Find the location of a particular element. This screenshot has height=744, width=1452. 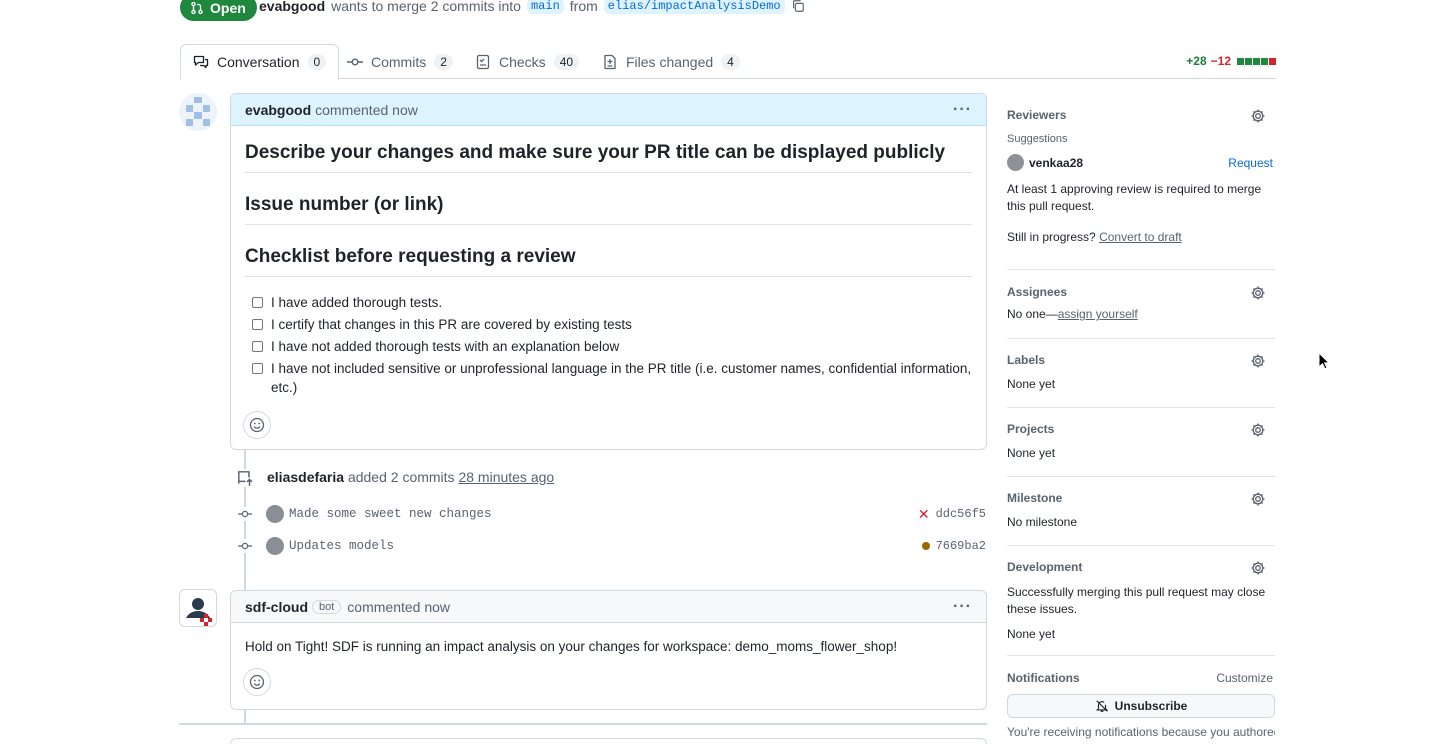

comment-author: evabgood is located at coordinates (278, 110).